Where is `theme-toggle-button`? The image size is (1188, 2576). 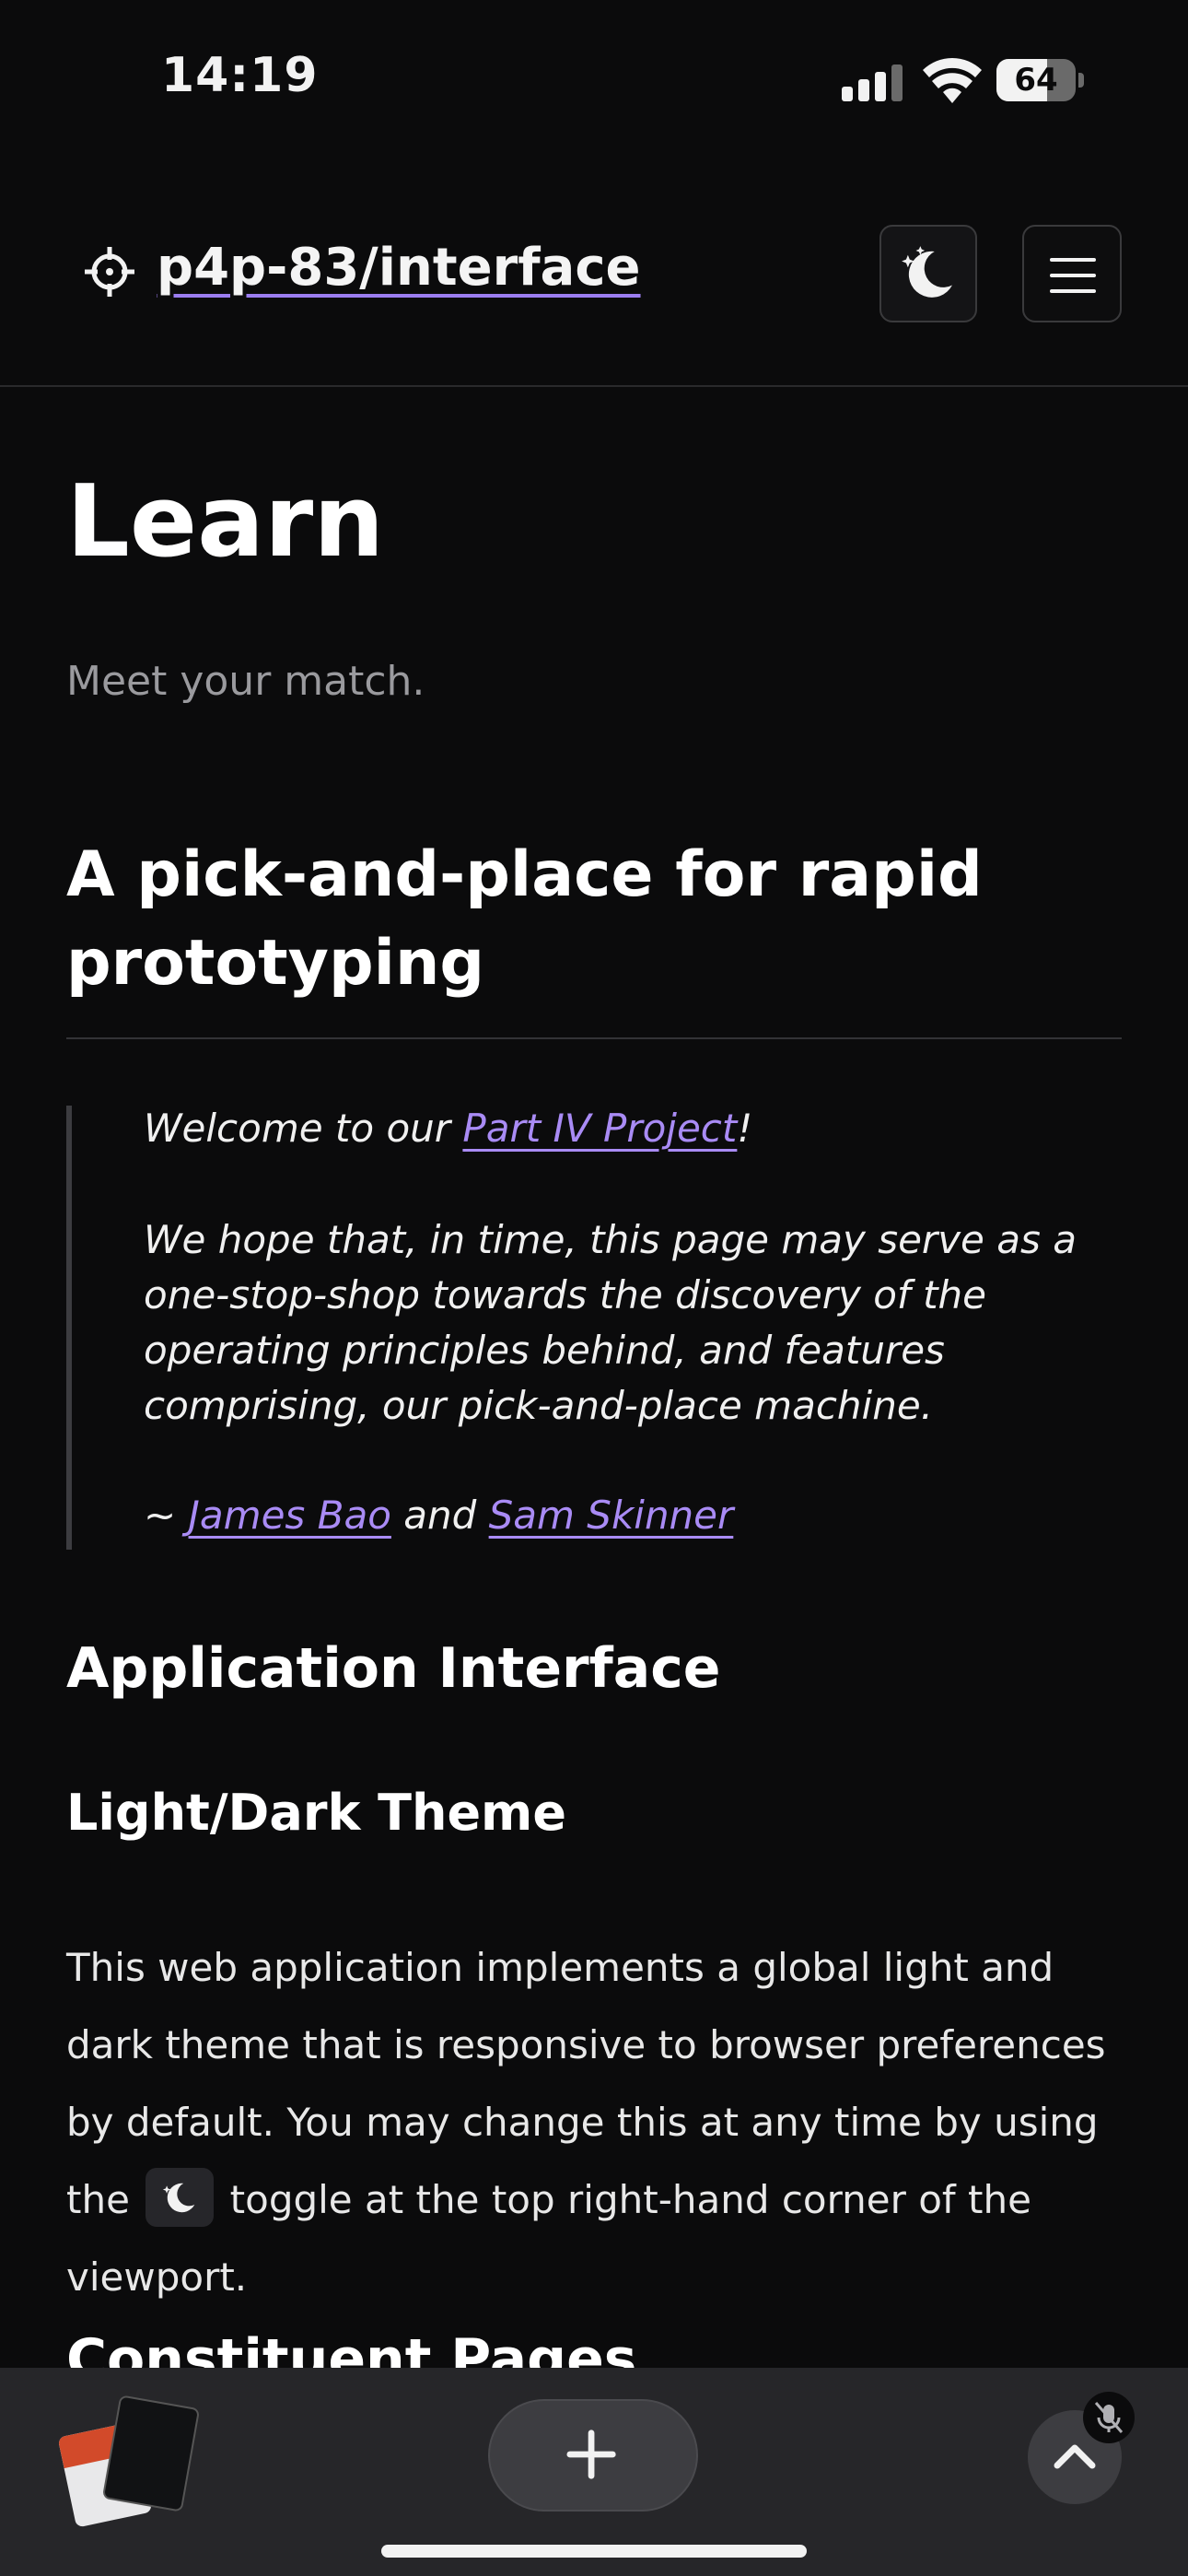
theme-toggle-button is located at coordinates (928, 273).